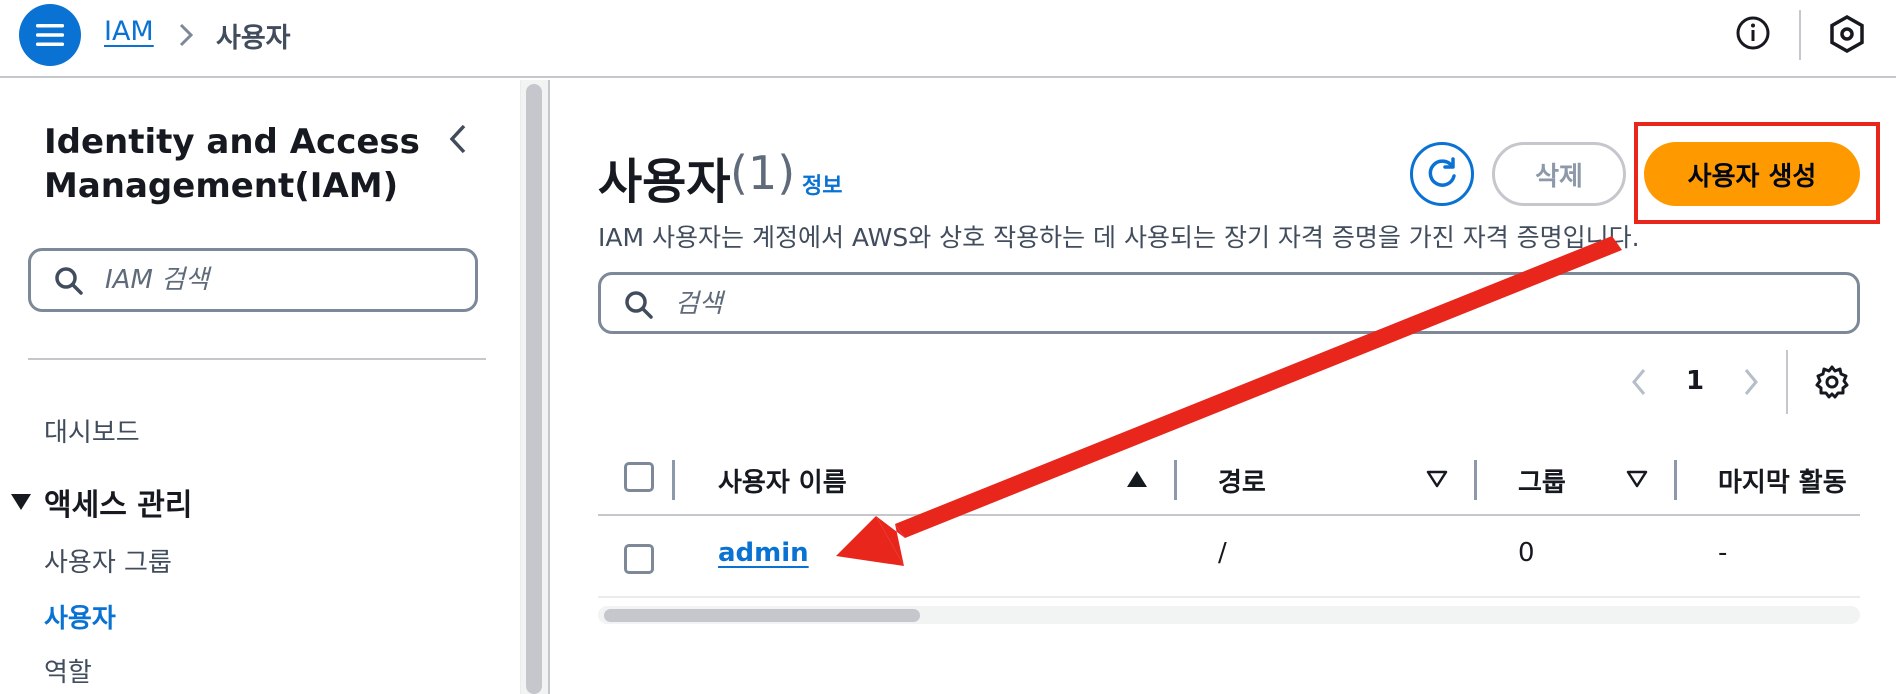  What do you see at coordinates (257, 359) in the screenshot?
I see `sidebar-divider` at bounding box center [257, 359].